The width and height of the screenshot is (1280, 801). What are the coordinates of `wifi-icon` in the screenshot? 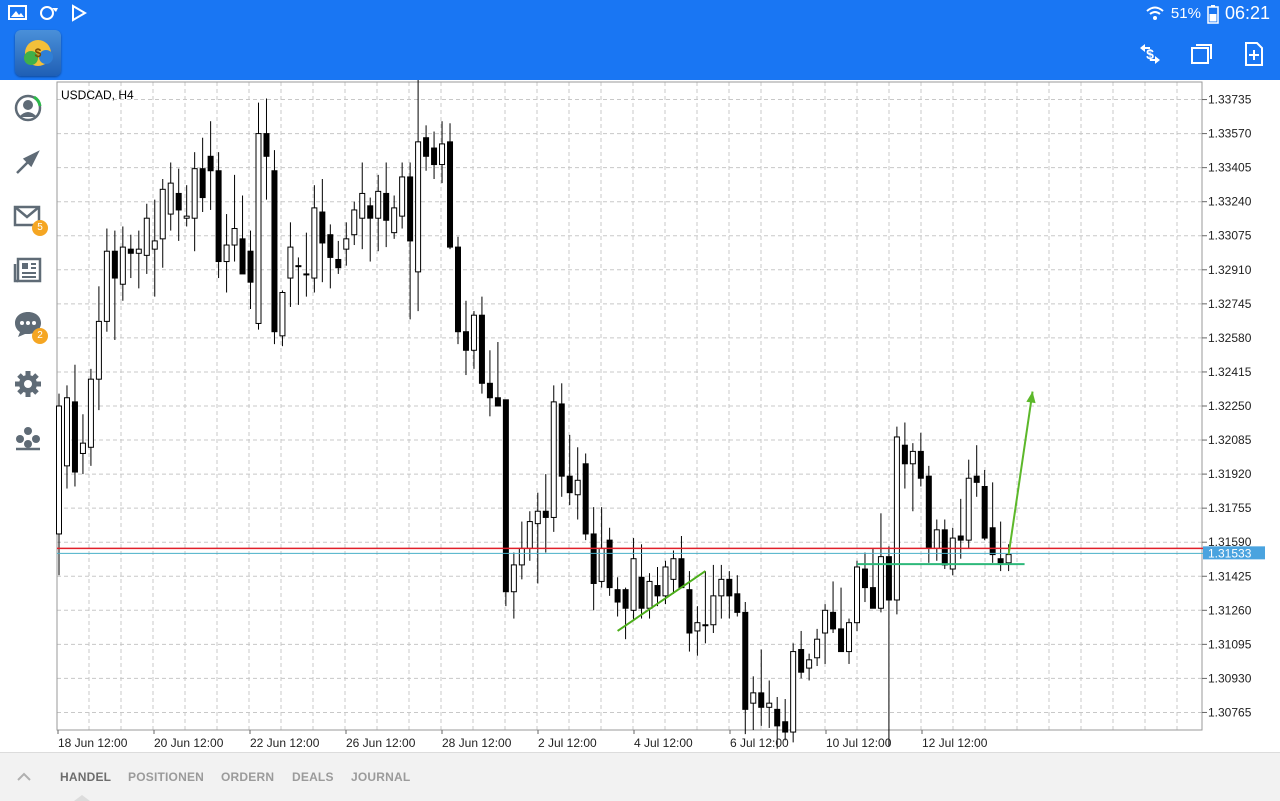 It's located at (1155, 13).